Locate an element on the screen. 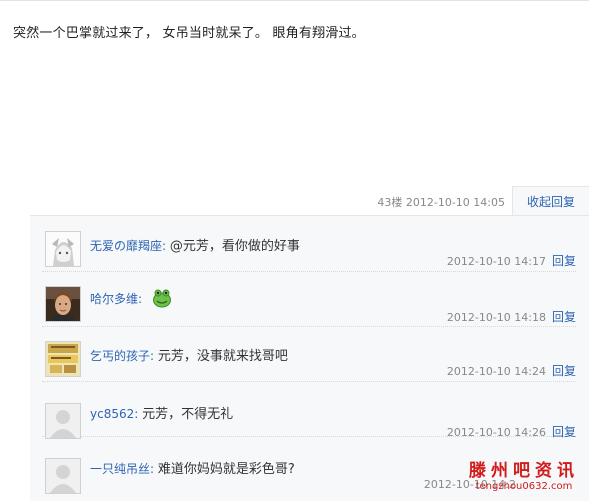 The image size is (589, 501). reply-time: 2012-10-10 14:24 is located at coordinates (496, 371).